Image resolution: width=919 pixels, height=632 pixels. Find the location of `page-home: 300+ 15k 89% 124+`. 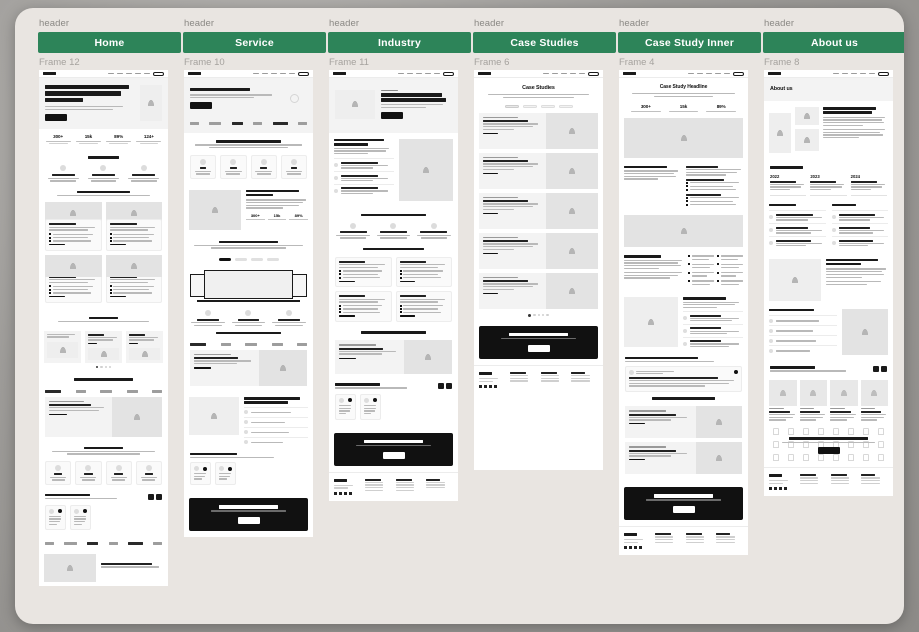

page-home: 300+ 15k 89% 124+ is located at coordinates (103, 328).